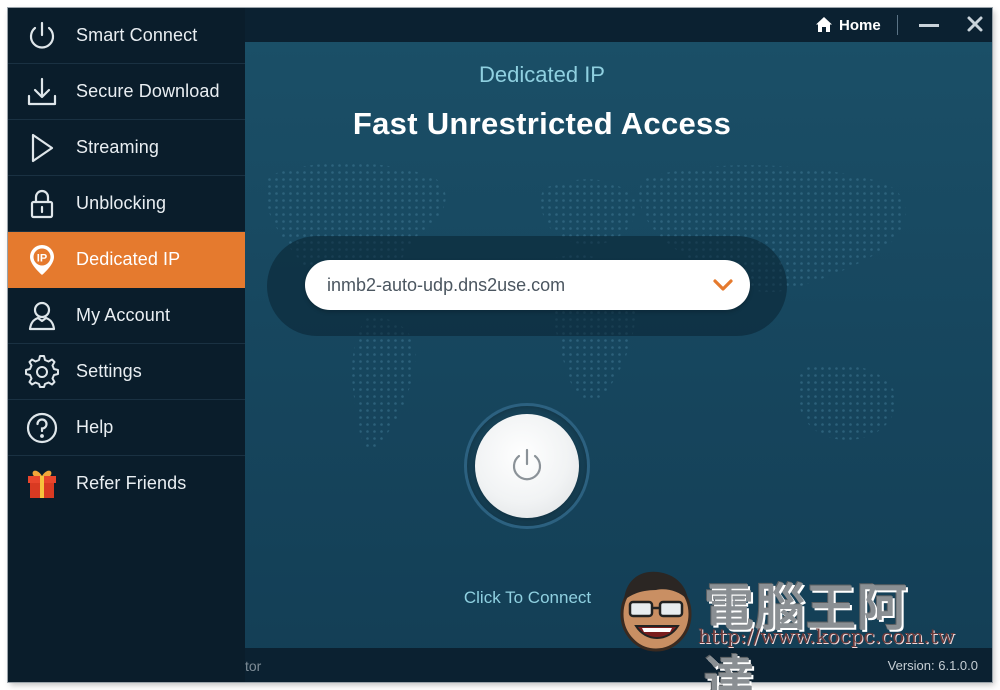 This screenshot has width=1000, height=690. I want to click on server-dropdown: inmb2-auto-udp.dns2use.com, so click(527, 285).